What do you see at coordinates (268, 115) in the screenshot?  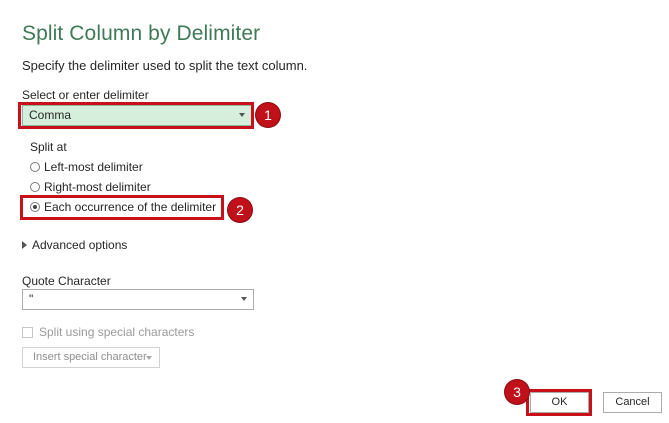 I see `annotation-badge-1: 1` at bounding box center [268, 115].